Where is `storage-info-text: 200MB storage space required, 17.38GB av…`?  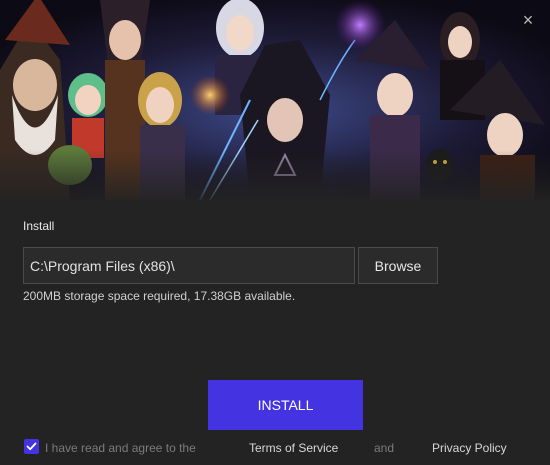 storage-info-text: 200MB storage space required, 17.38GB av… is located at coordinates (159, 296).